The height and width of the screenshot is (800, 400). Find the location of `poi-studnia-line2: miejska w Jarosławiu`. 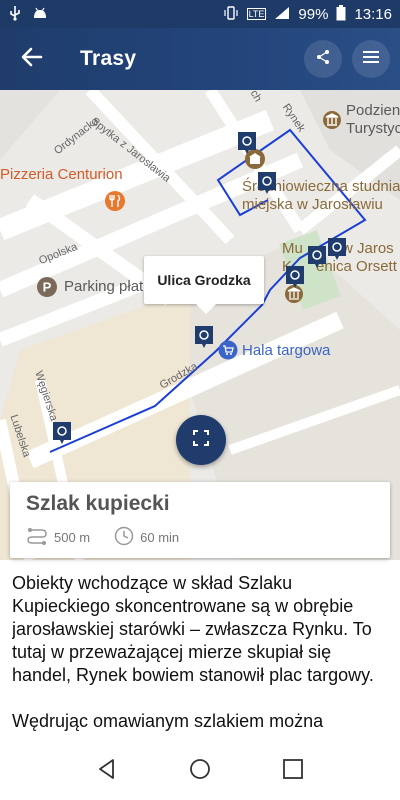

poi-studnia-line2: miejska w Jarosławiu is located at coordinates (312, 204).